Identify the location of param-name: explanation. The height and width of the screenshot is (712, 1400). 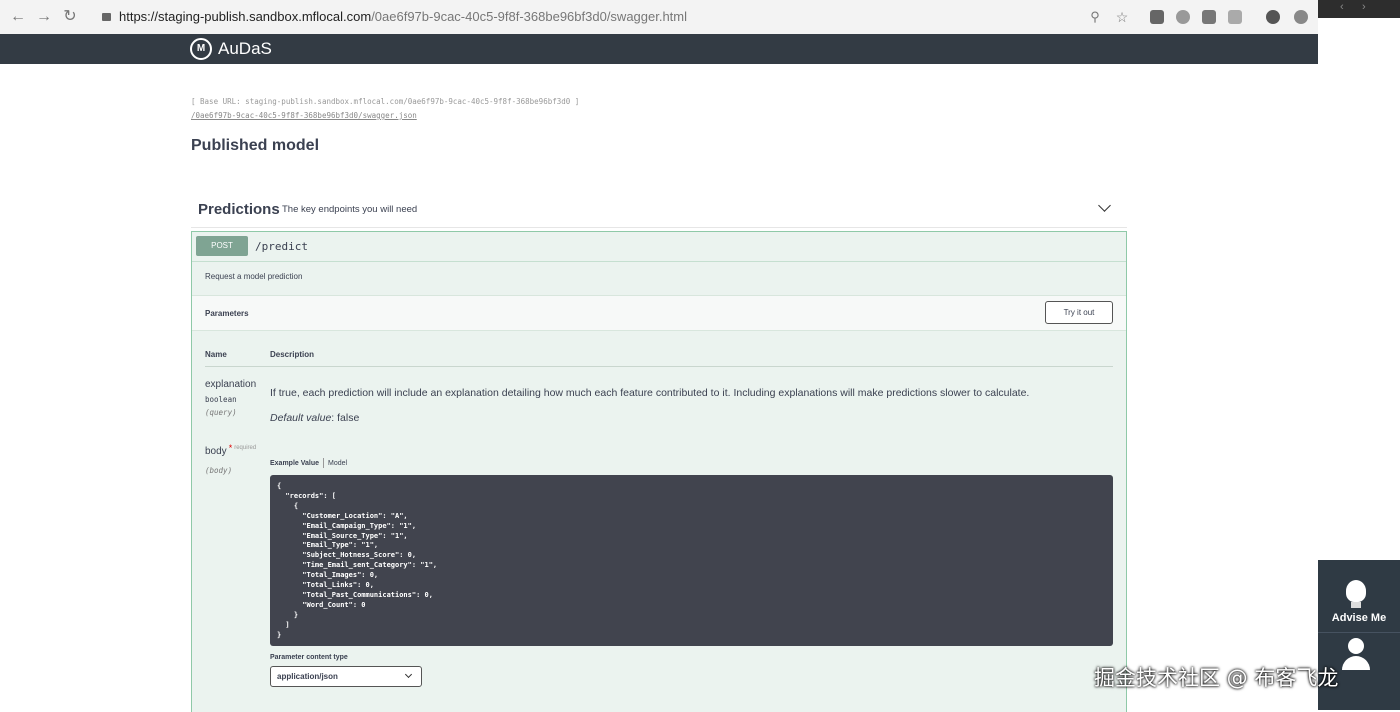
(231, 384).